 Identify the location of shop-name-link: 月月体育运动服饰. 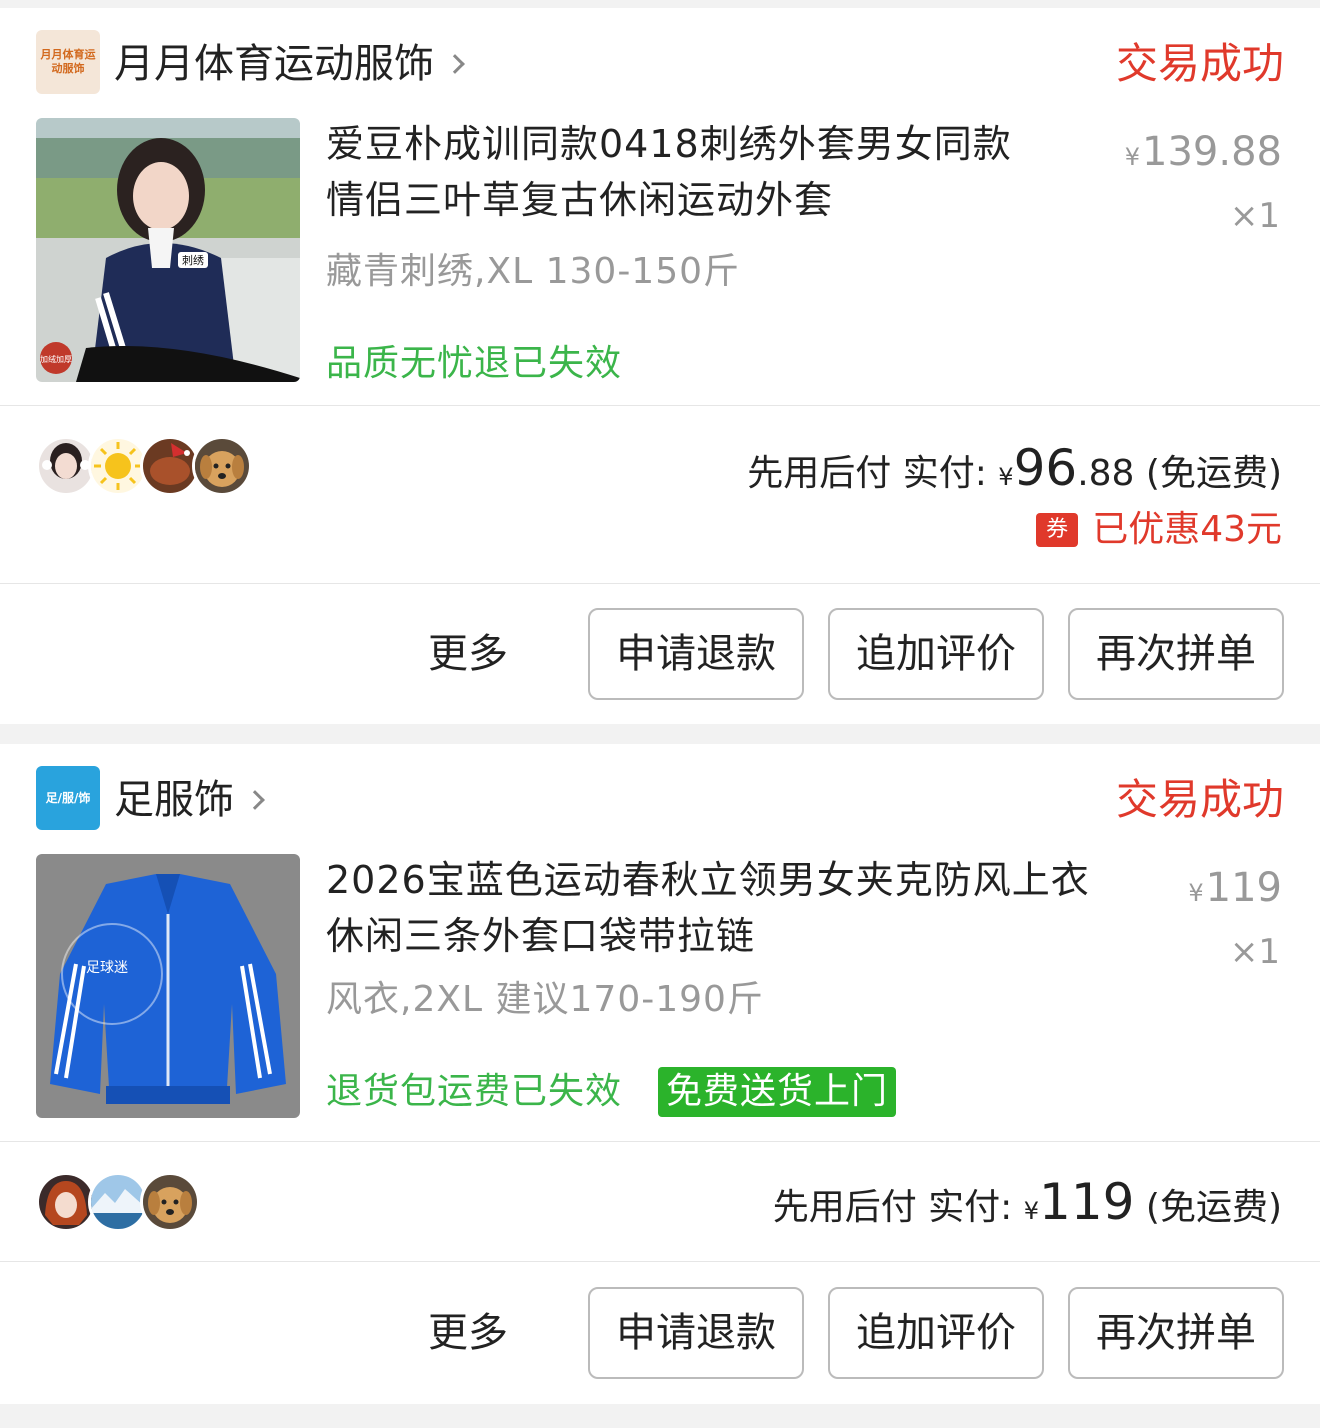
(289, 64).